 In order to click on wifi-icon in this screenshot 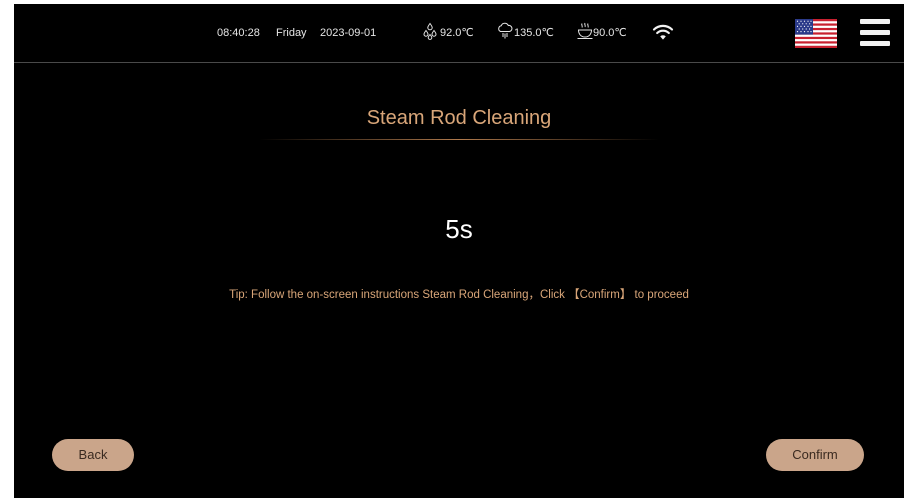, I will do `click(663, 32)`.